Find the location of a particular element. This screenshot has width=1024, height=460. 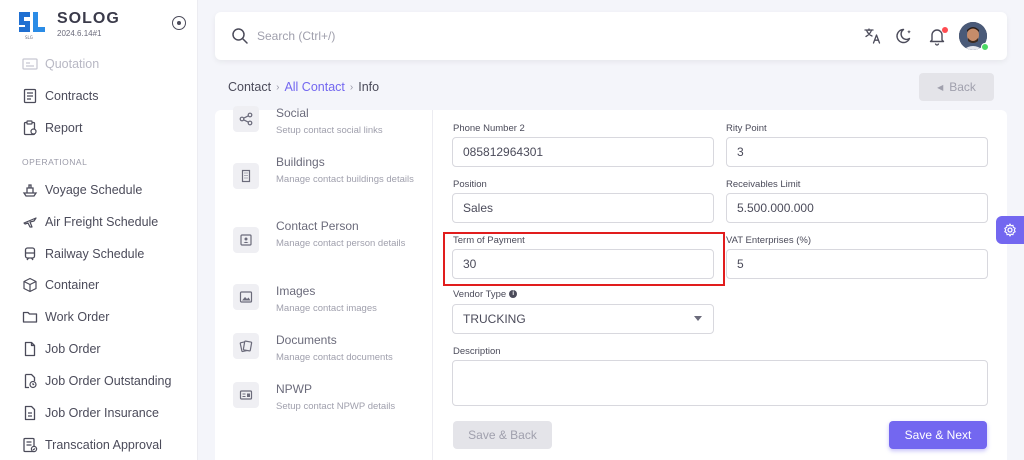

sidebar-item-voyage-schedule: Voyage Schedule is located at coordinates (82, 190).